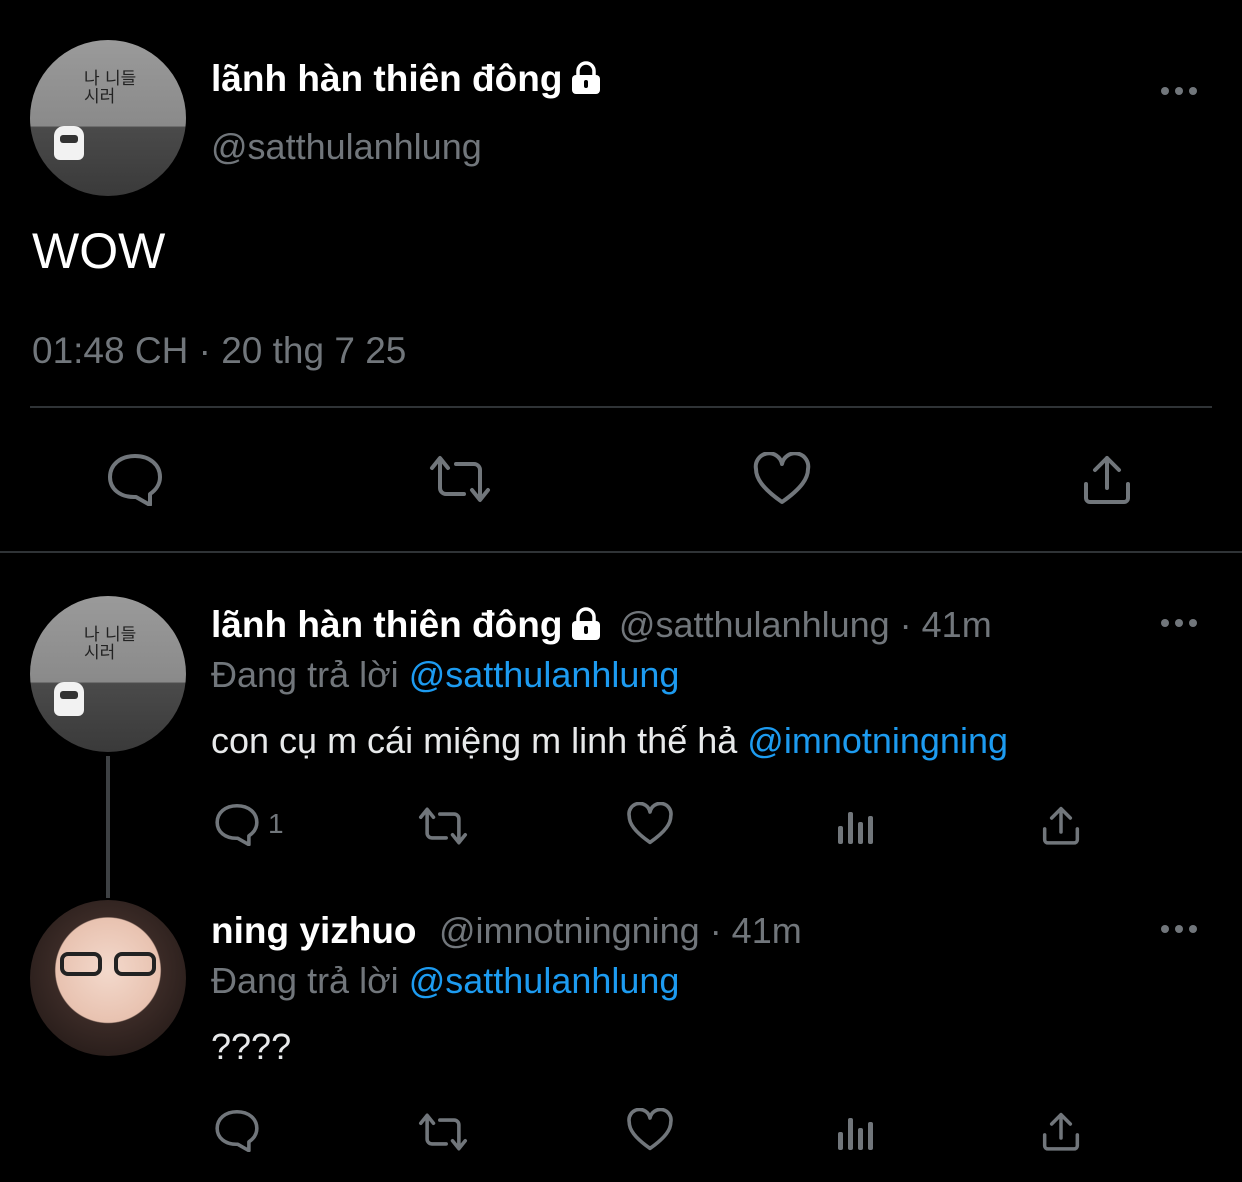  What do you see at coordinates (621, 552) in the screenshot?
I see `section-divider` at bounding box center [621, 552].